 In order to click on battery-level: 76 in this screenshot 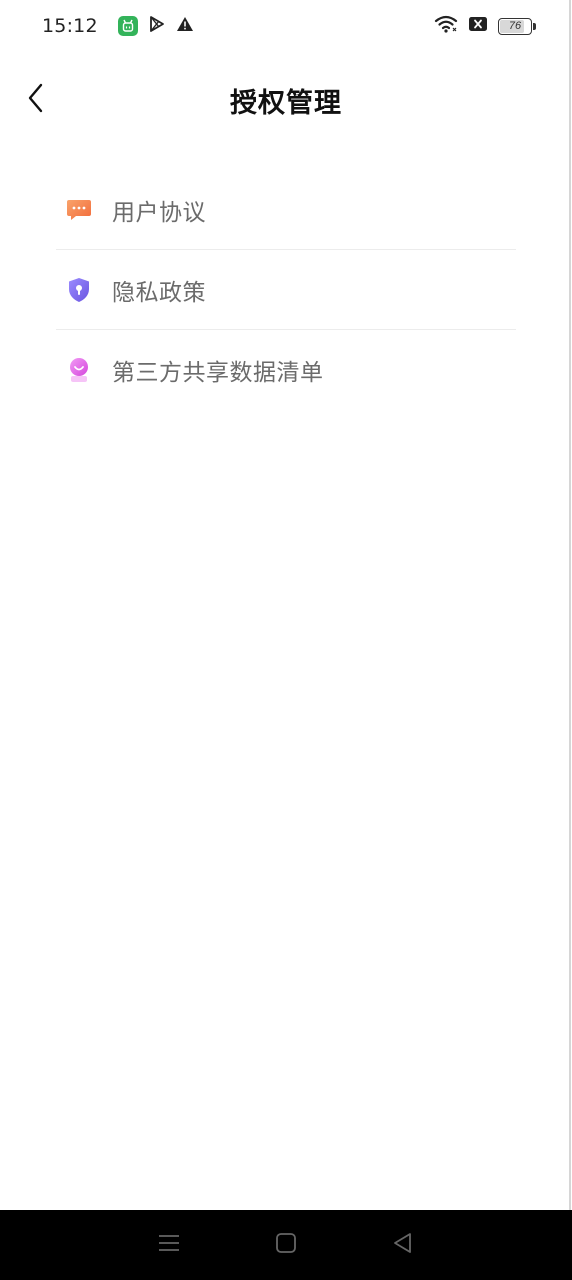, I will do `click(515, 26)`.